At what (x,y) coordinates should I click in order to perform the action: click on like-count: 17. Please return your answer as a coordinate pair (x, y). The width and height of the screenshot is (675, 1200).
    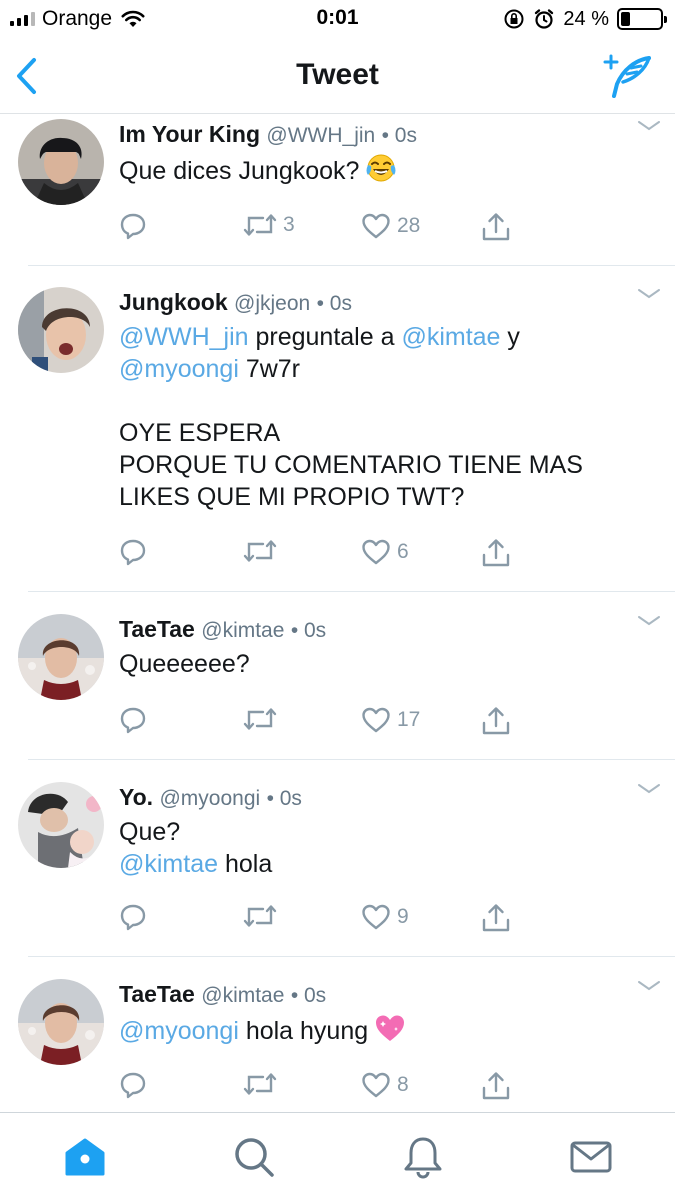
    Looking at the image, I should click on (409, 719).